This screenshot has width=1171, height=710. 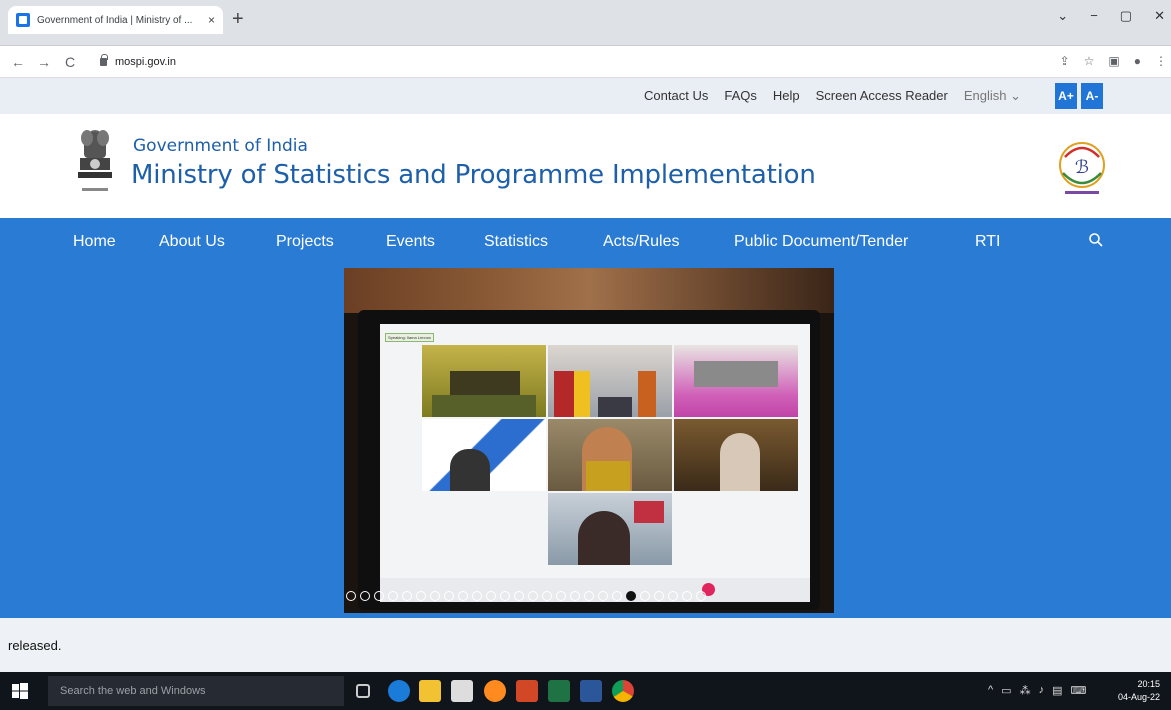 I want to click on address-bar-row: ← → C mospi.gov.in ⇪ ☆ ▣ ● ⋮, so click(x=585, y=62).